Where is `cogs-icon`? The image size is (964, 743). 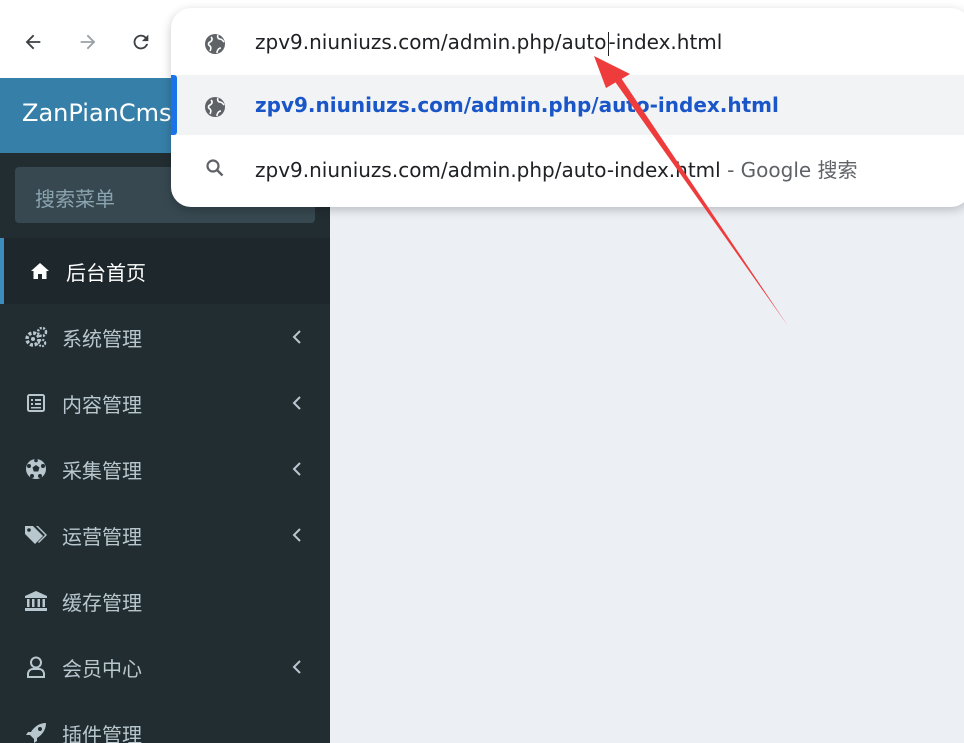 cogs-icon is located at coordinates (36, 337).